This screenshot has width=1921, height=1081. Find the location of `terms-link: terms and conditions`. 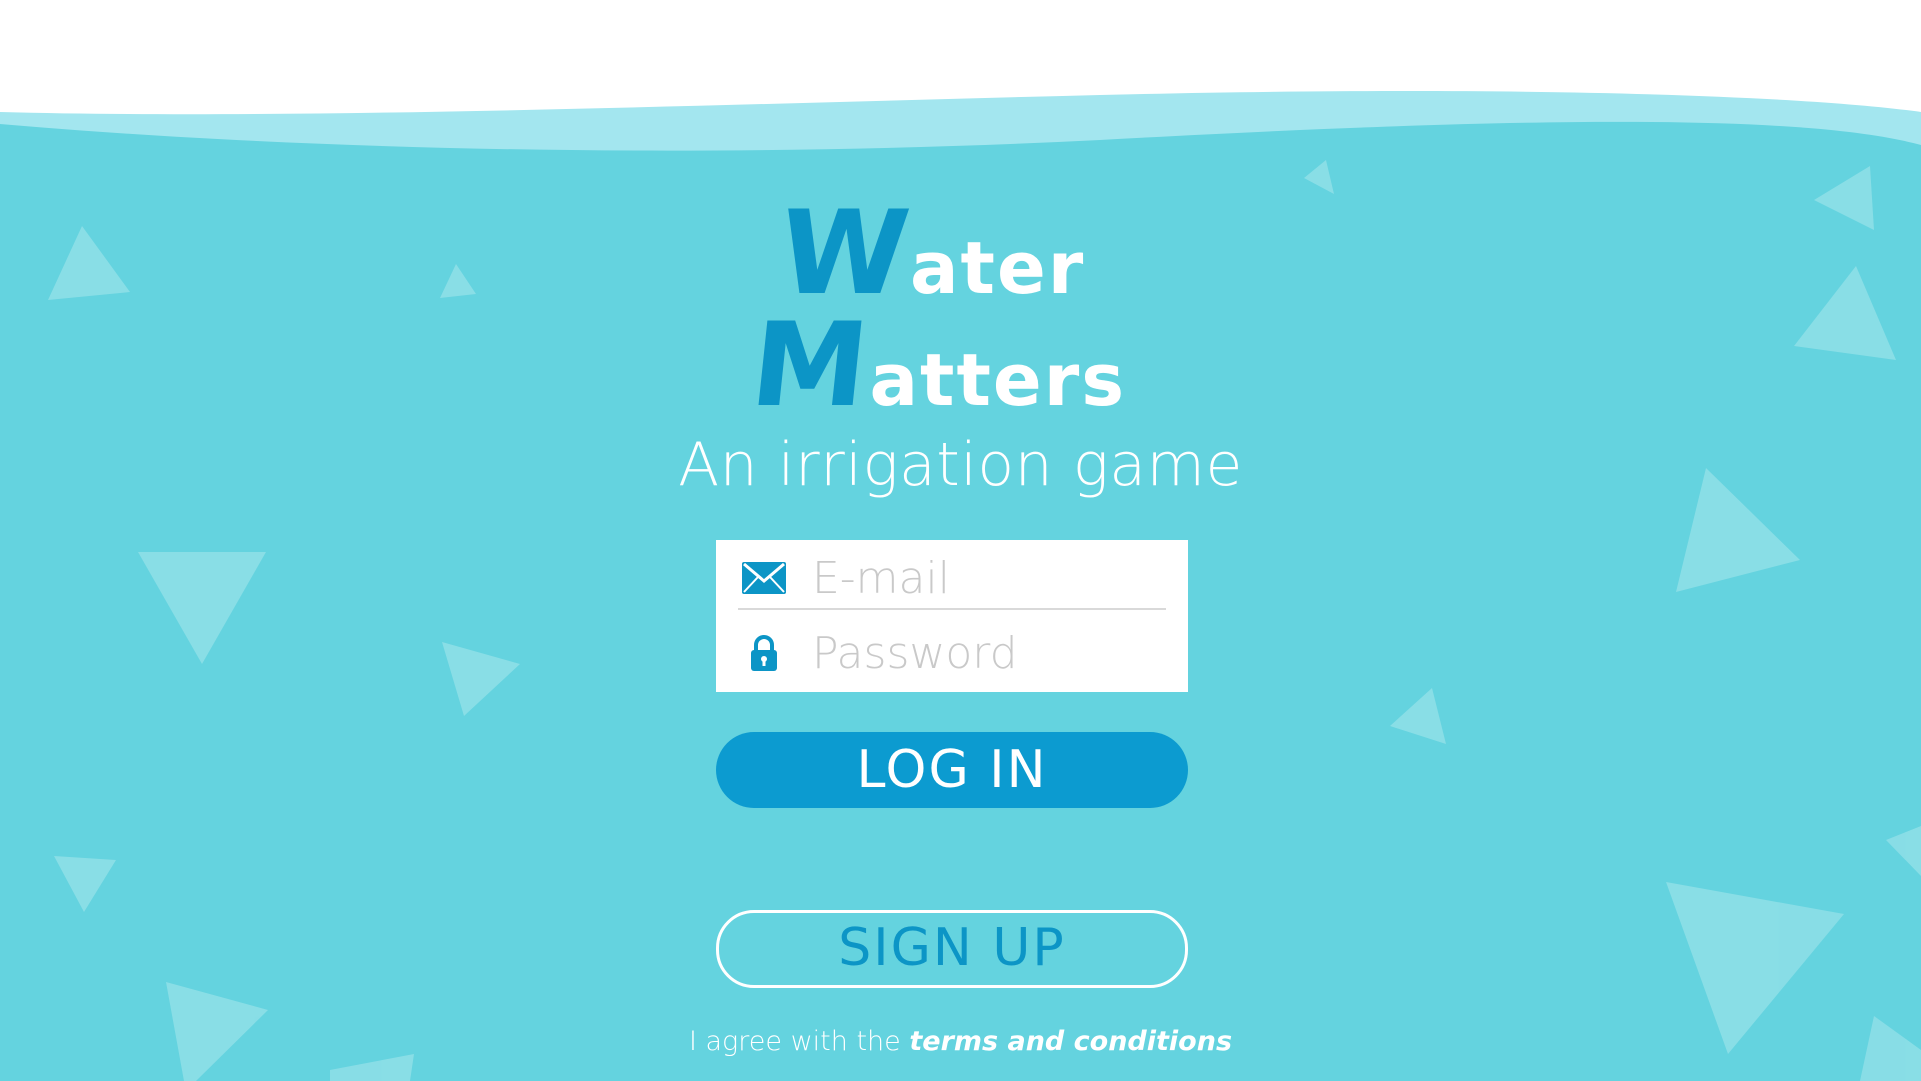

terms-link: terms and conditions is located at coordinates (1070, 1041).